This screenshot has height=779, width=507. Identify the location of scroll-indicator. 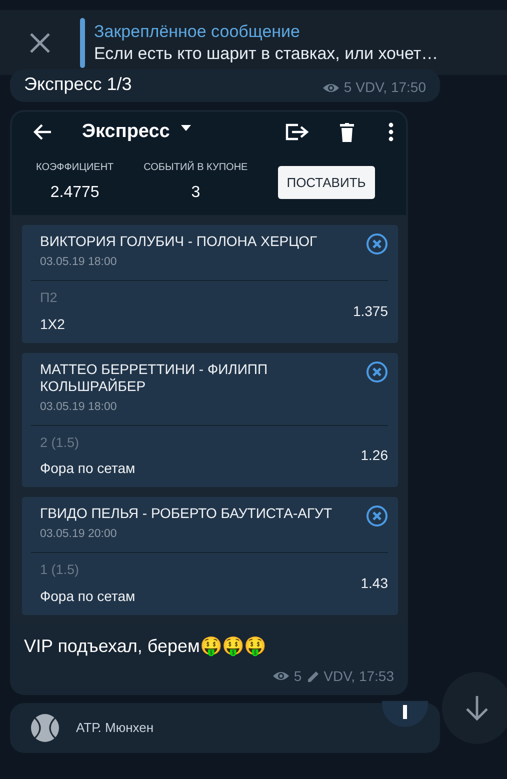
(405, 713).